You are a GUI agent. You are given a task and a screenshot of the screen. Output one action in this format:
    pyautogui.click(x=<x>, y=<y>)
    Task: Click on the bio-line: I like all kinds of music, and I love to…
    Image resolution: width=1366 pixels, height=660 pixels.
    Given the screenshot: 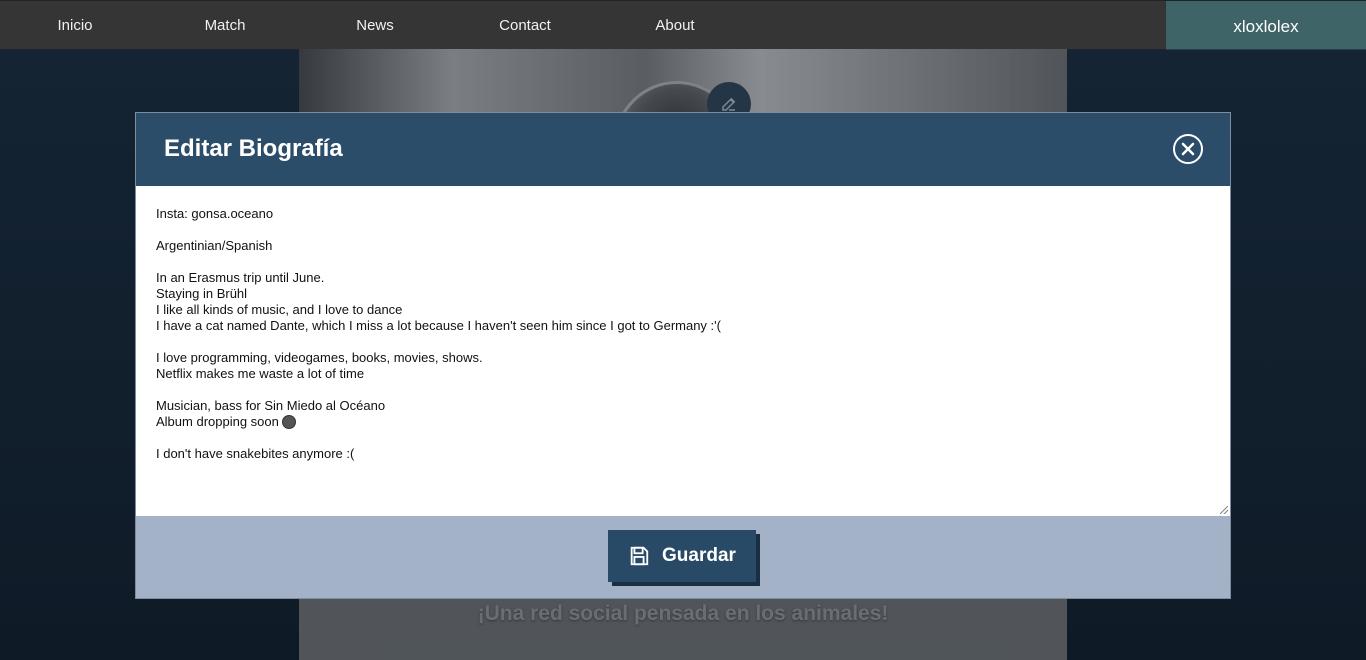 What is the action you would take?
    pyautogui.click(x=279, y=309)
    